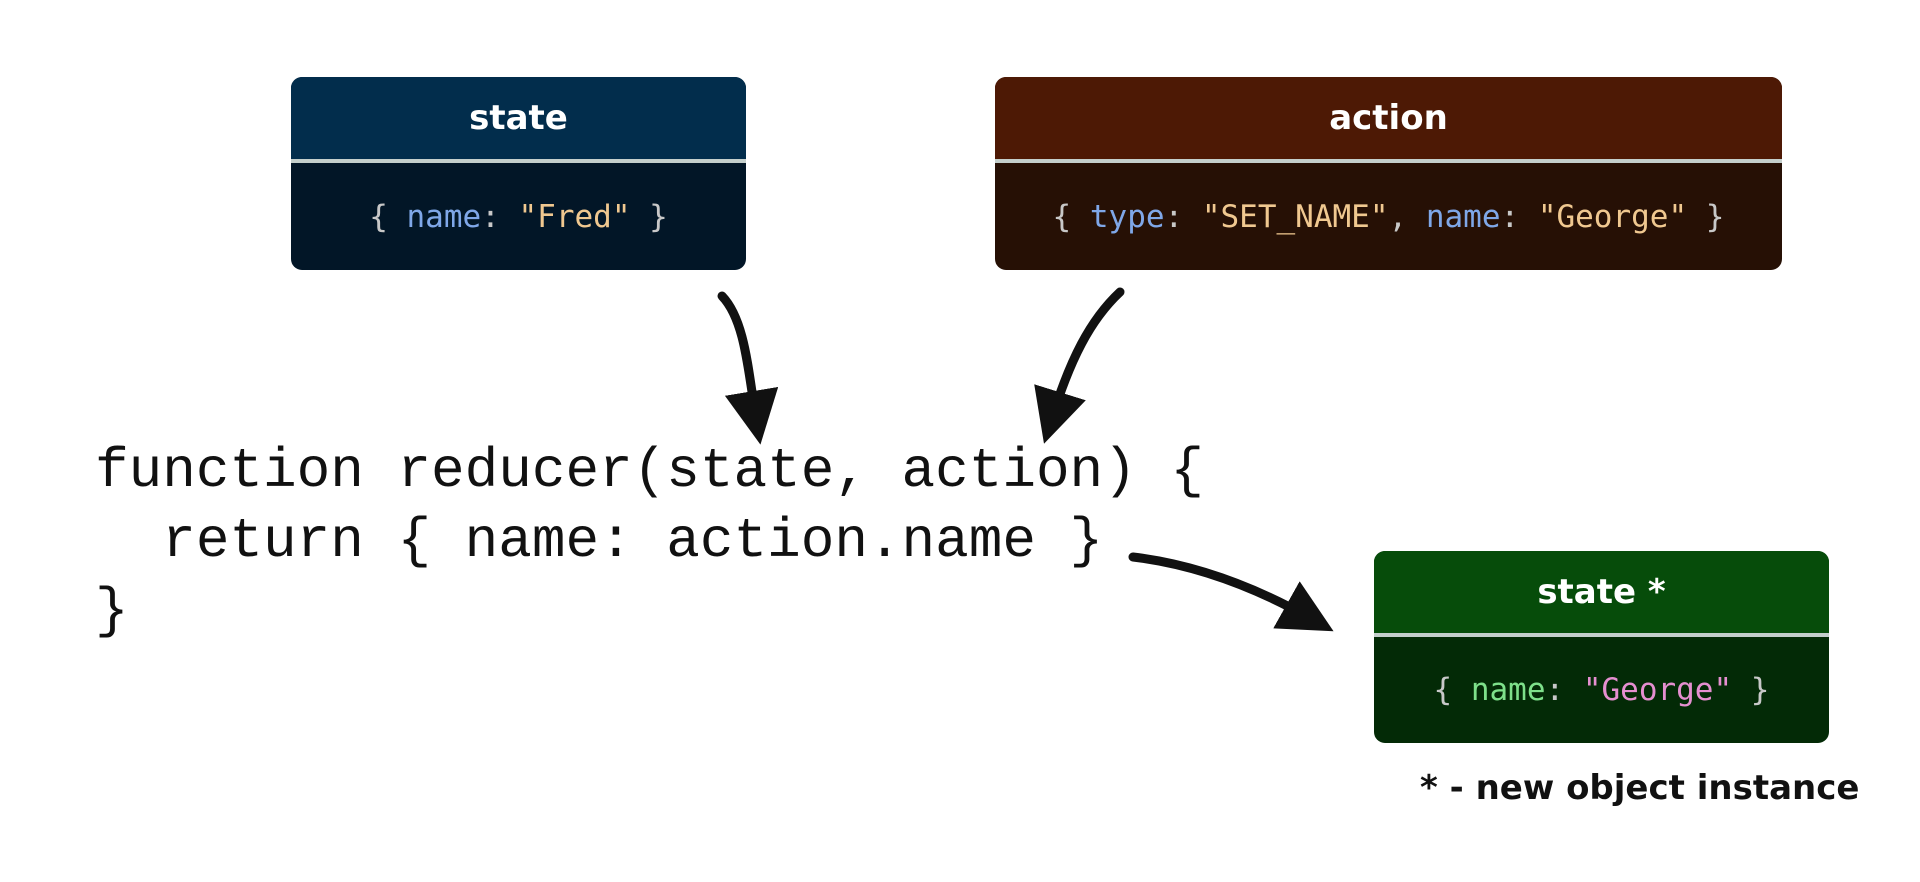  What do you see at coordinates (748, 368) in the screenshot?
I see `arrow-state-to-reducer` at bounding box center [748, 368].